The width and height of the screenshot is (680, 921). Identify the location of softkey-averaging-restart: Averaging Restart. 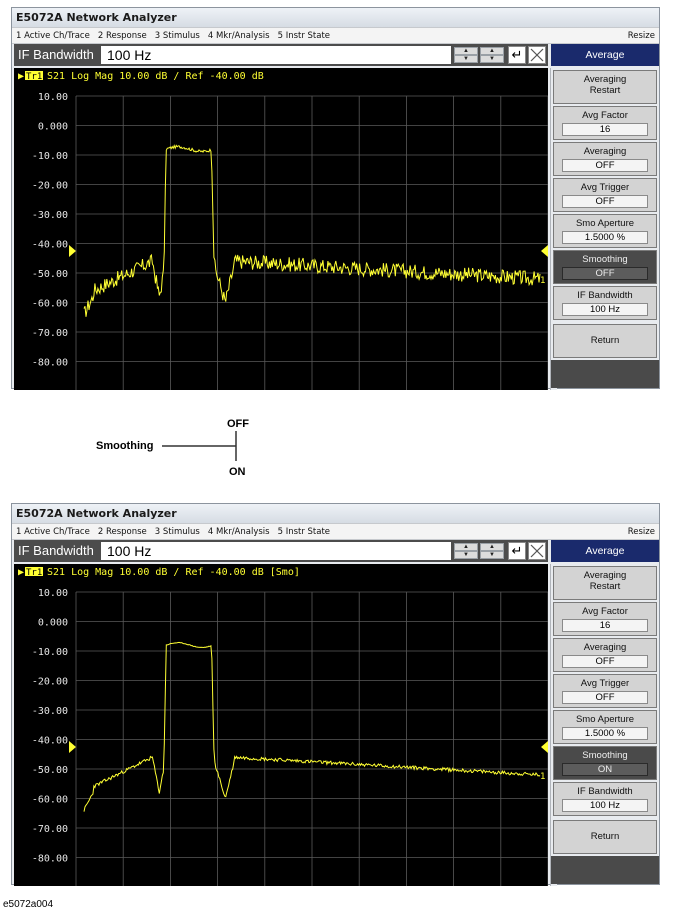
(605, 583).